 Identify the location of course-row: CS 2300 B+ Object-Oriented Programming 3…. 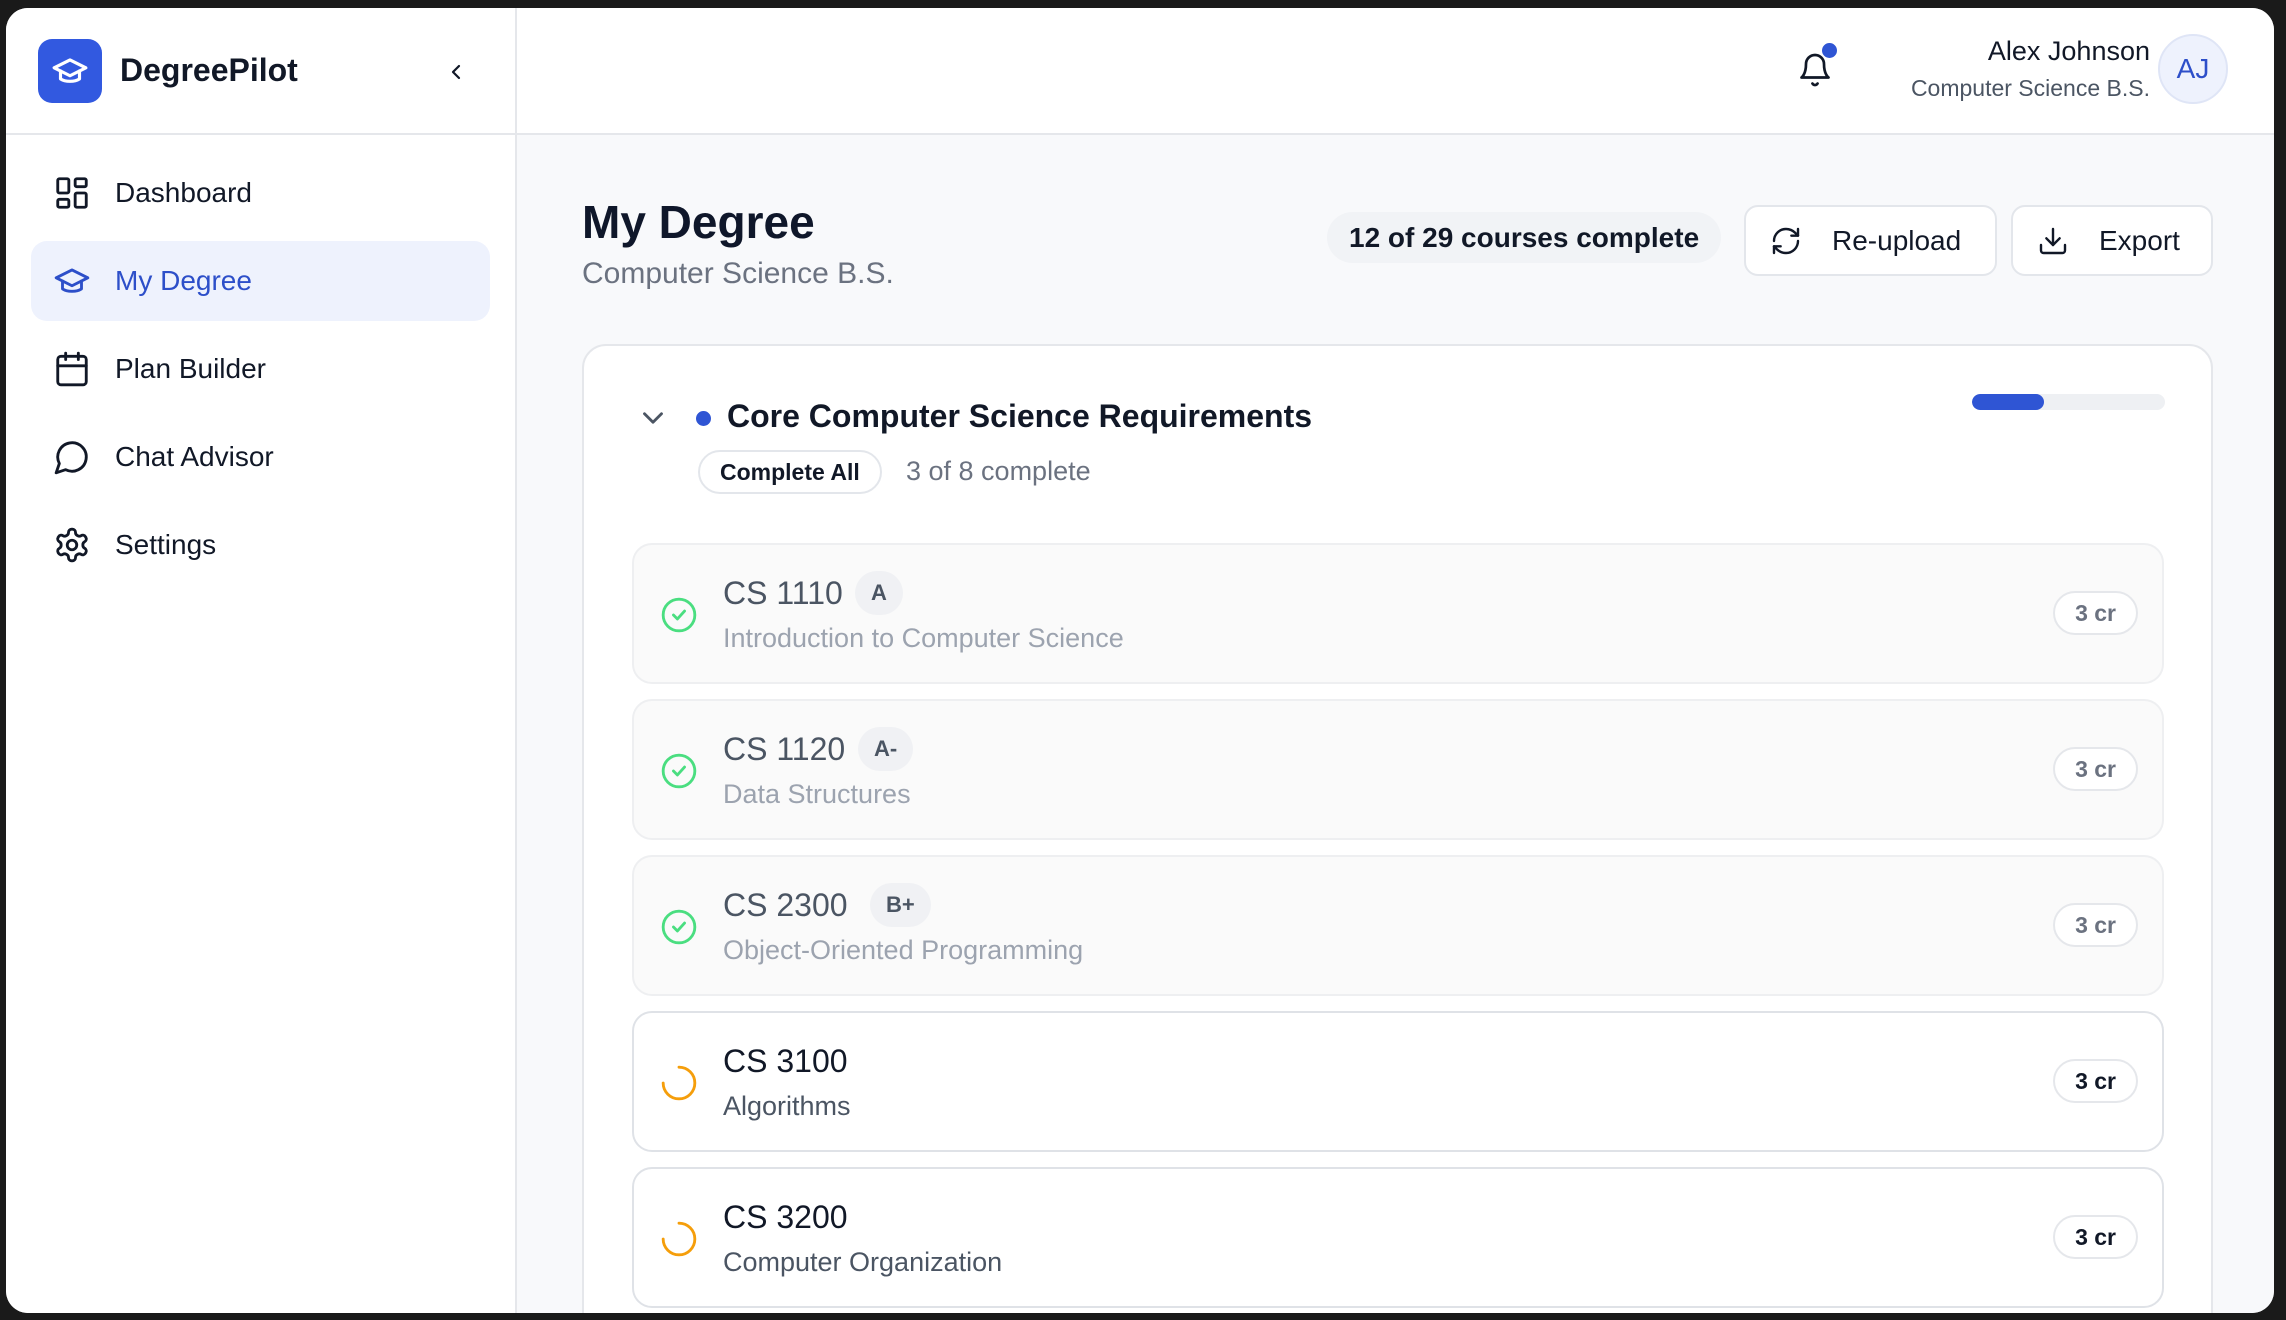
(1398, 925).